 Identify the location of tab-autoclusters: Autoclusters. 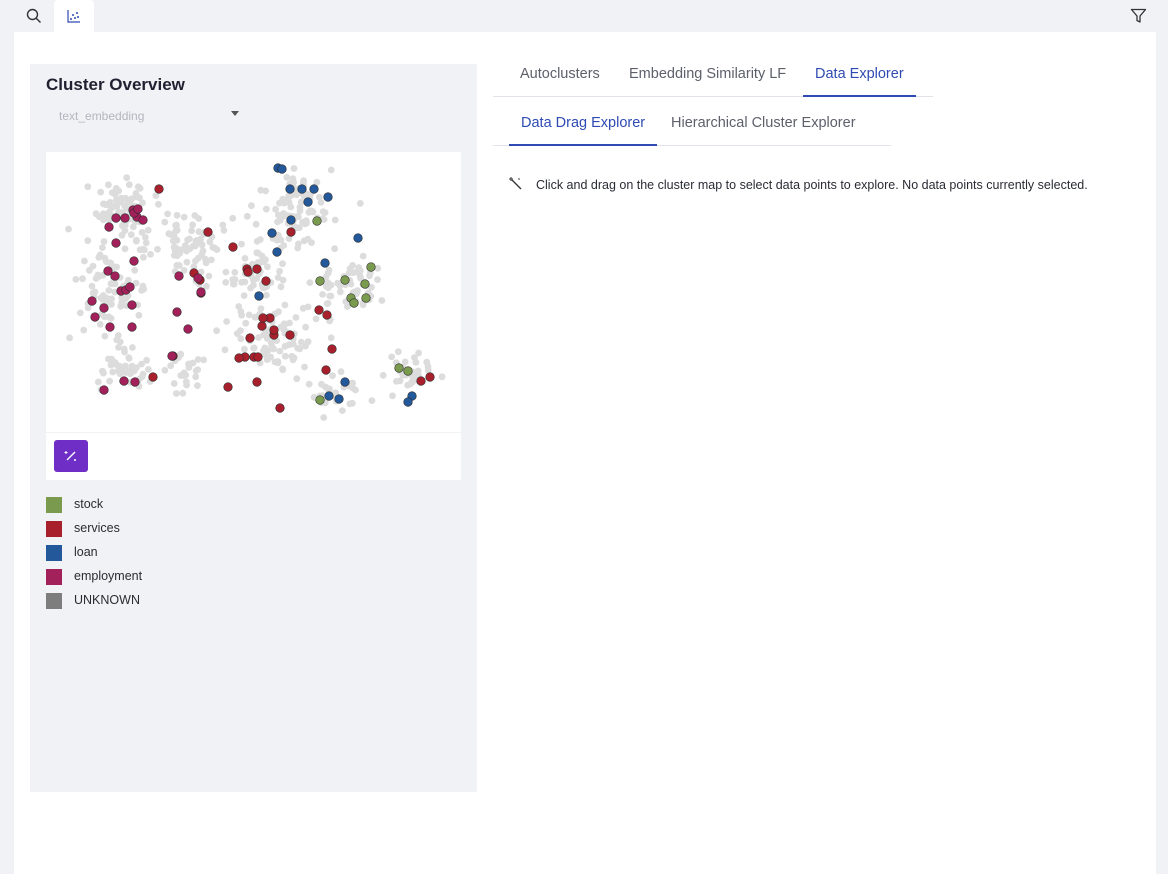
(560, 80).